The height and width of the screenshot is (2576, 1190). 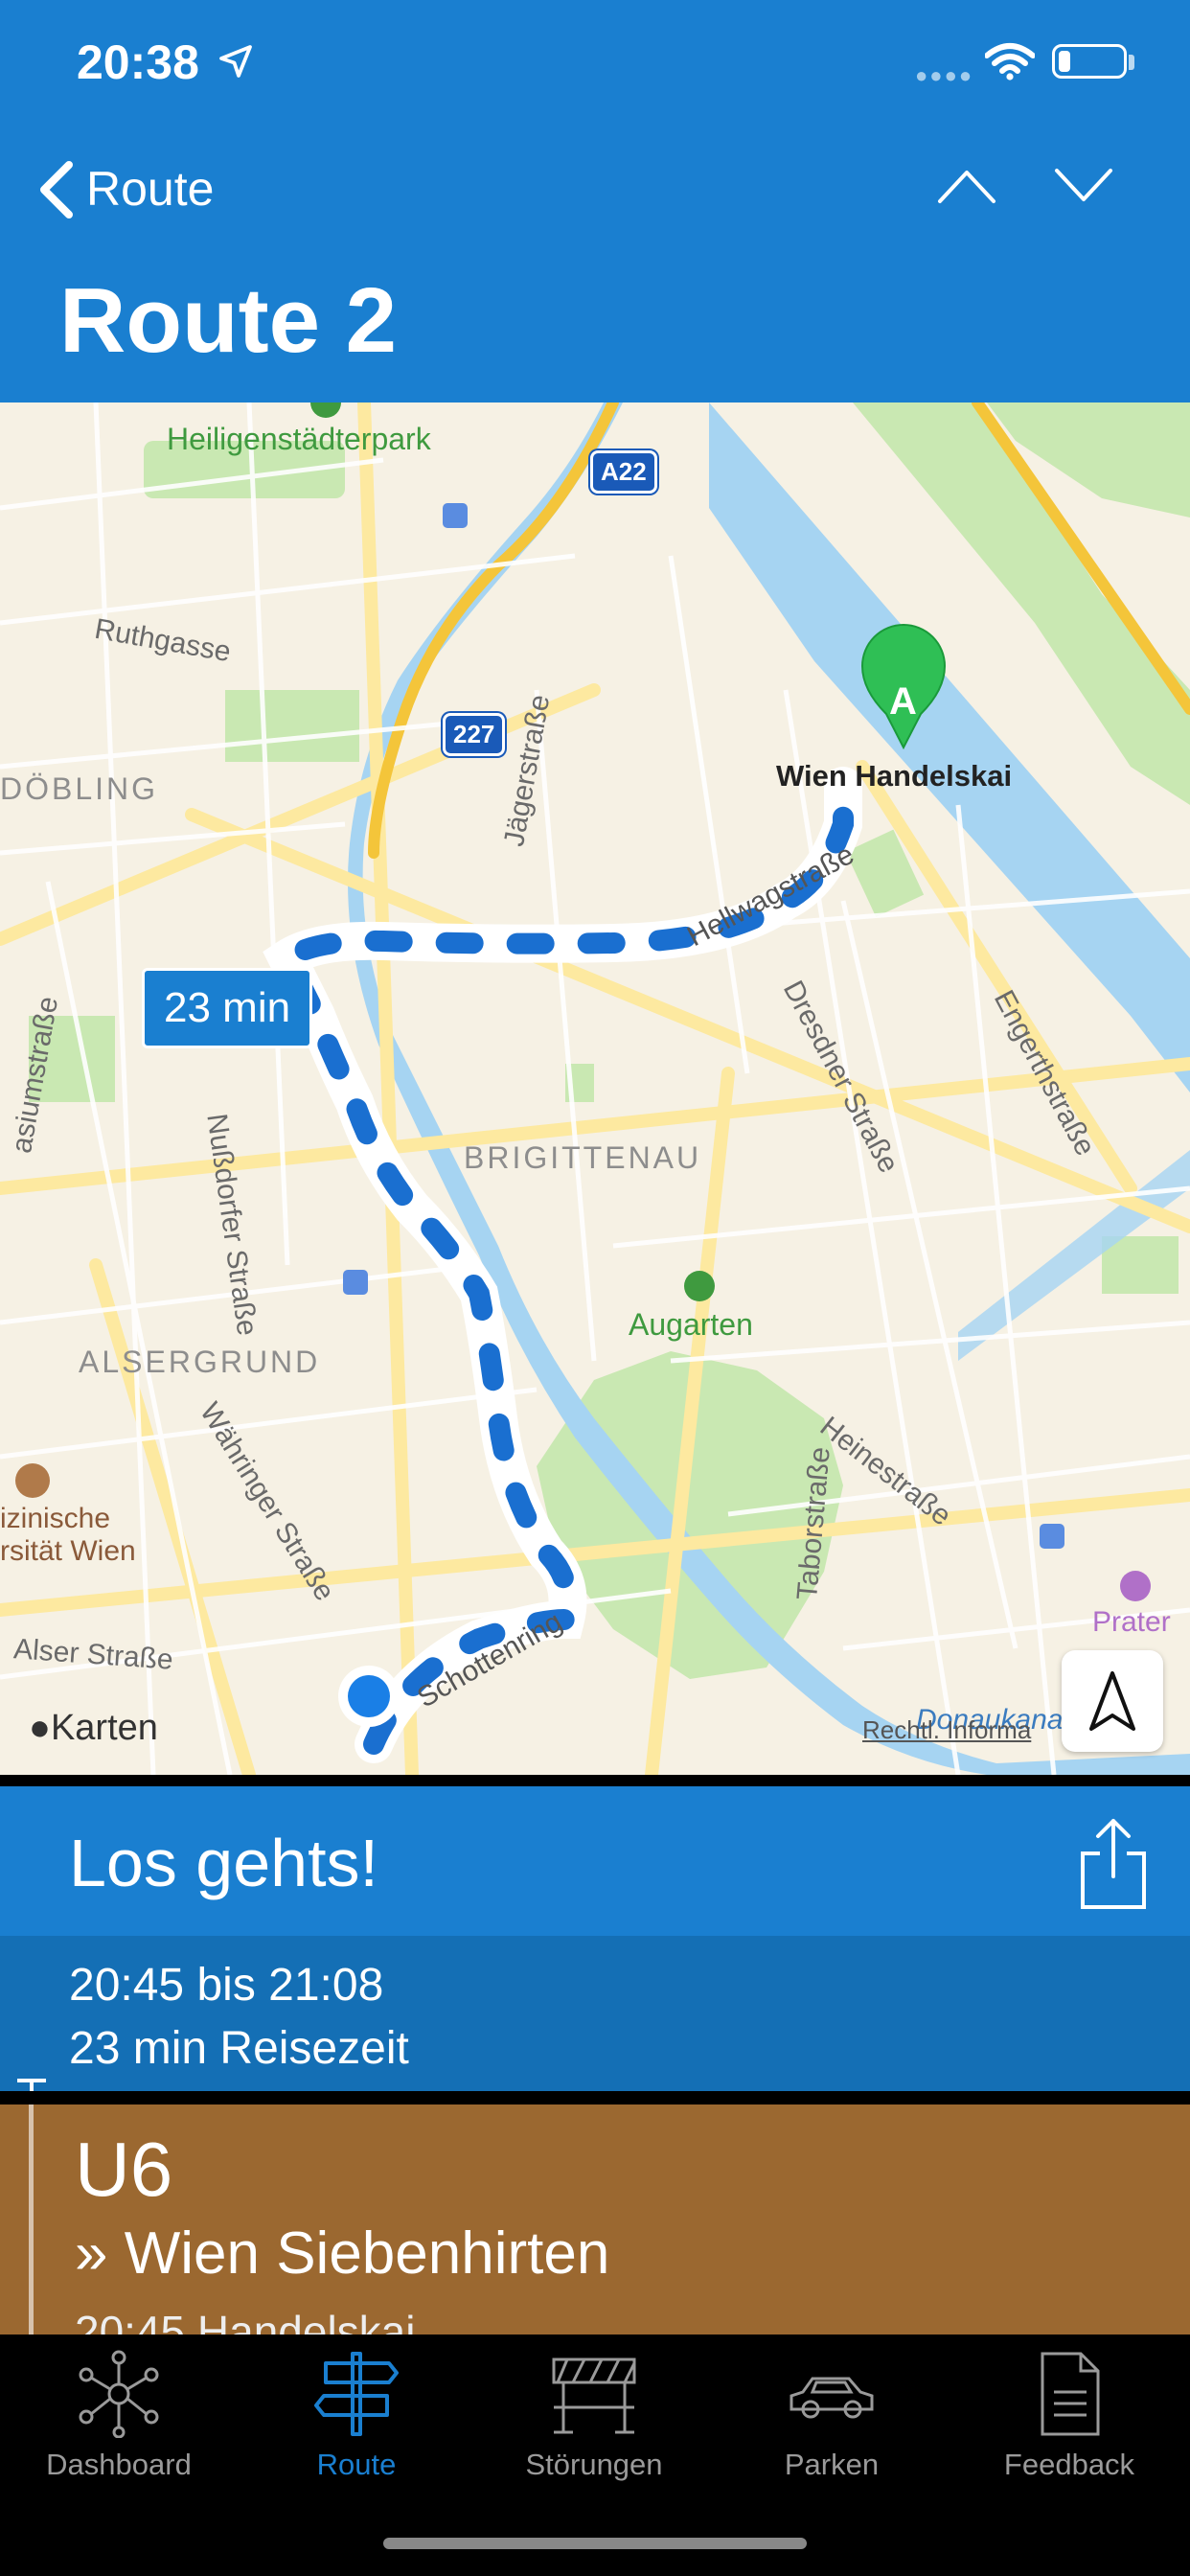 What do you see at coordinates (119, 2394) in the screenshot?
I see `network-icon` at bounding box center [119, 2394].